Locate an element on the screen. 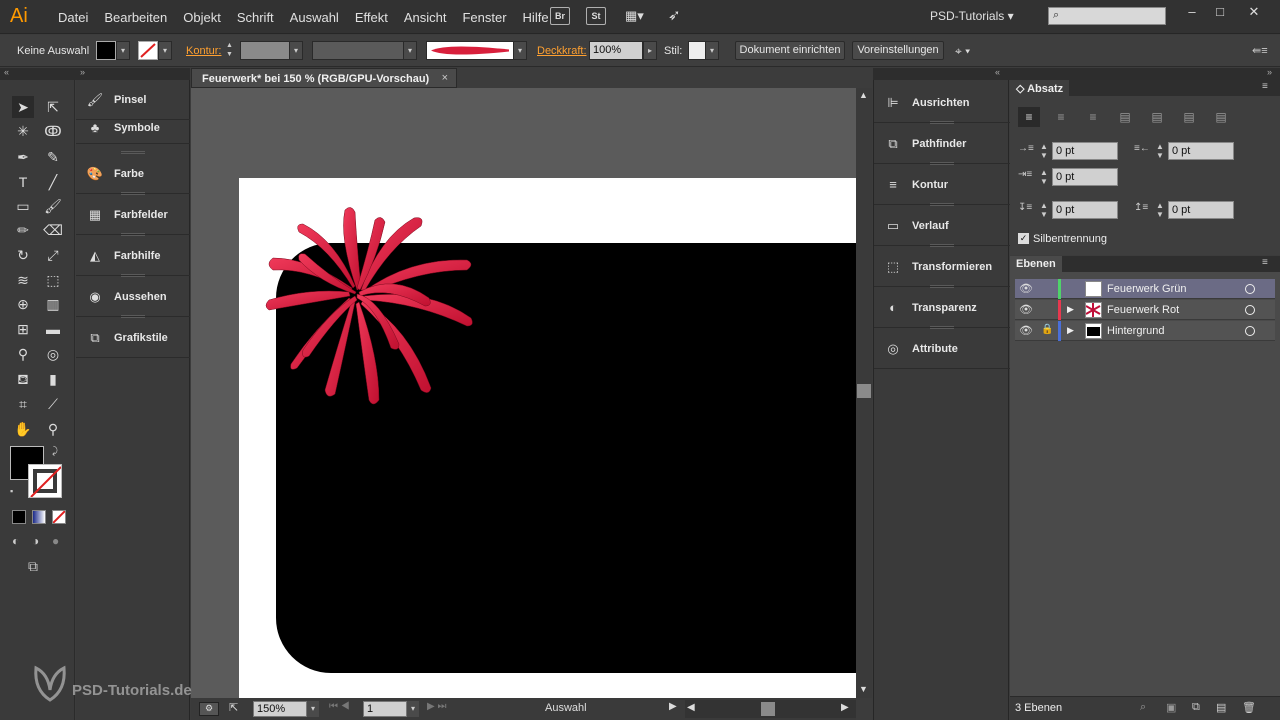 This screenshot has height=720, width=1280. new-layer-icon: ▤ is located at coordinates (1221, 707).